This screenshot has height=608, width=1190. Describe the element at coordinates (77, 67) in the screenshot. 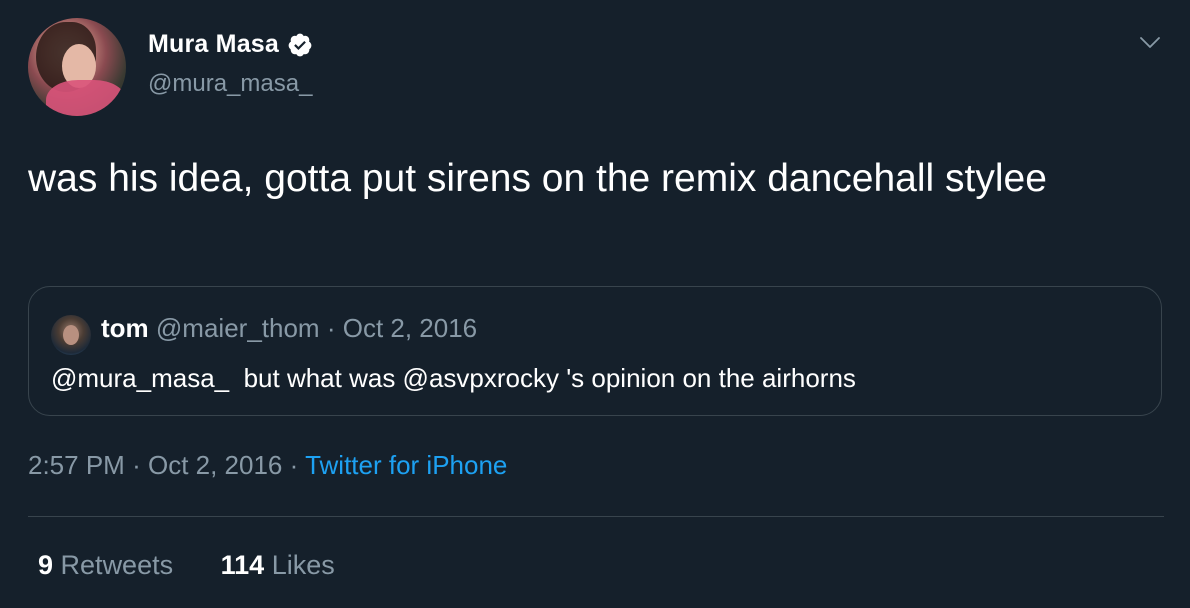

I see `author-avatar` at that location.